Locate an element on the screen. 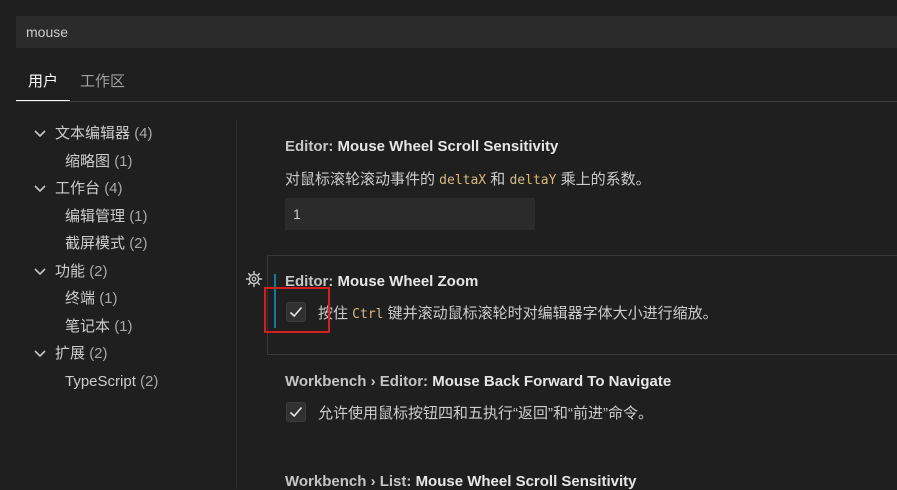 The width and height of the screenshot is (897, 490). tab-user: 用户 is located at coordinates (43, 84).